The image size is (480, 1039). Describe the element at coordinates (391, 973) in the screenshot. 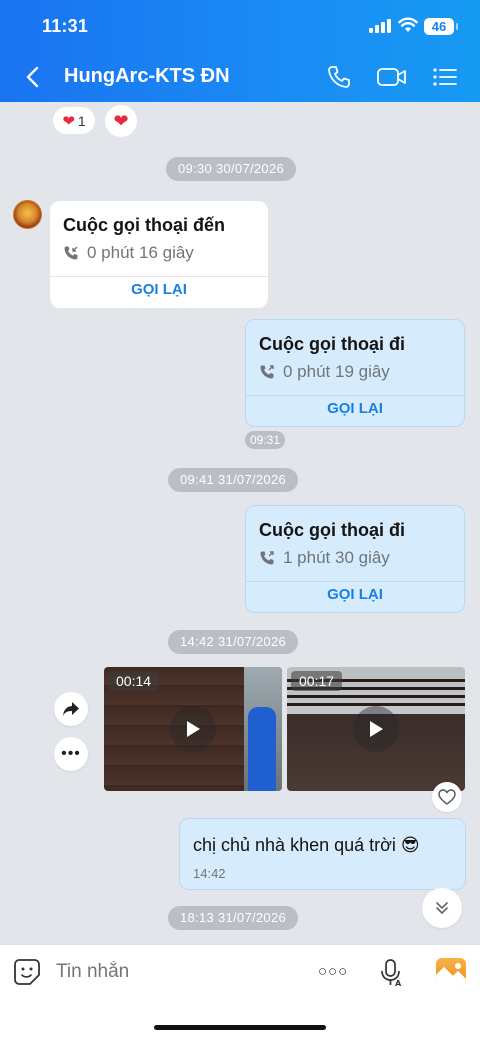

I see `voice-input-icon: A` at that location.